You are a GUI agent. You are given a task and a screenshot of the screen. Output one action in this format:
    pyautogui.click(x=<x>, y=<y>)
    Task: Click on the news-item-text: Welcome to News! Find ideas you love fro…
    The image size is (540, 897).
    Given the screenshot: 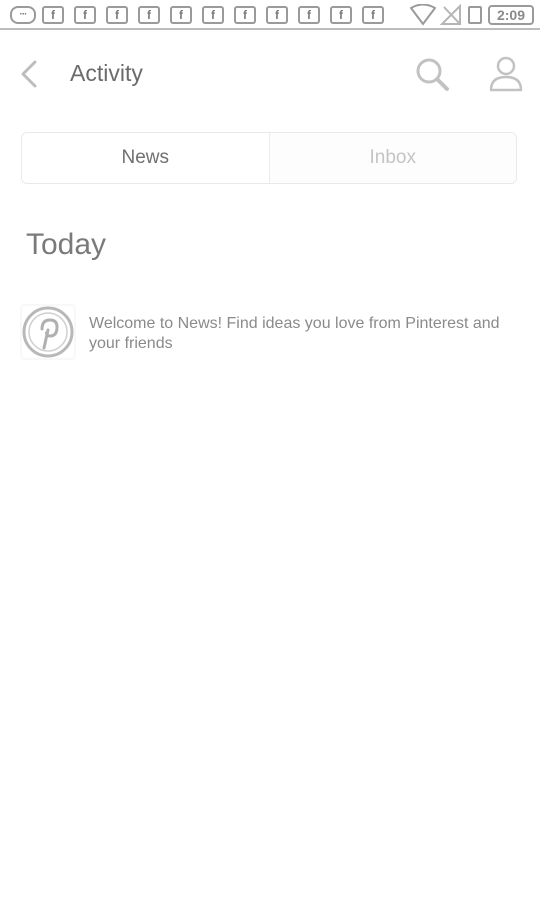 What is the action you would take?
    pyautogui.click(x=294, y=333)
    